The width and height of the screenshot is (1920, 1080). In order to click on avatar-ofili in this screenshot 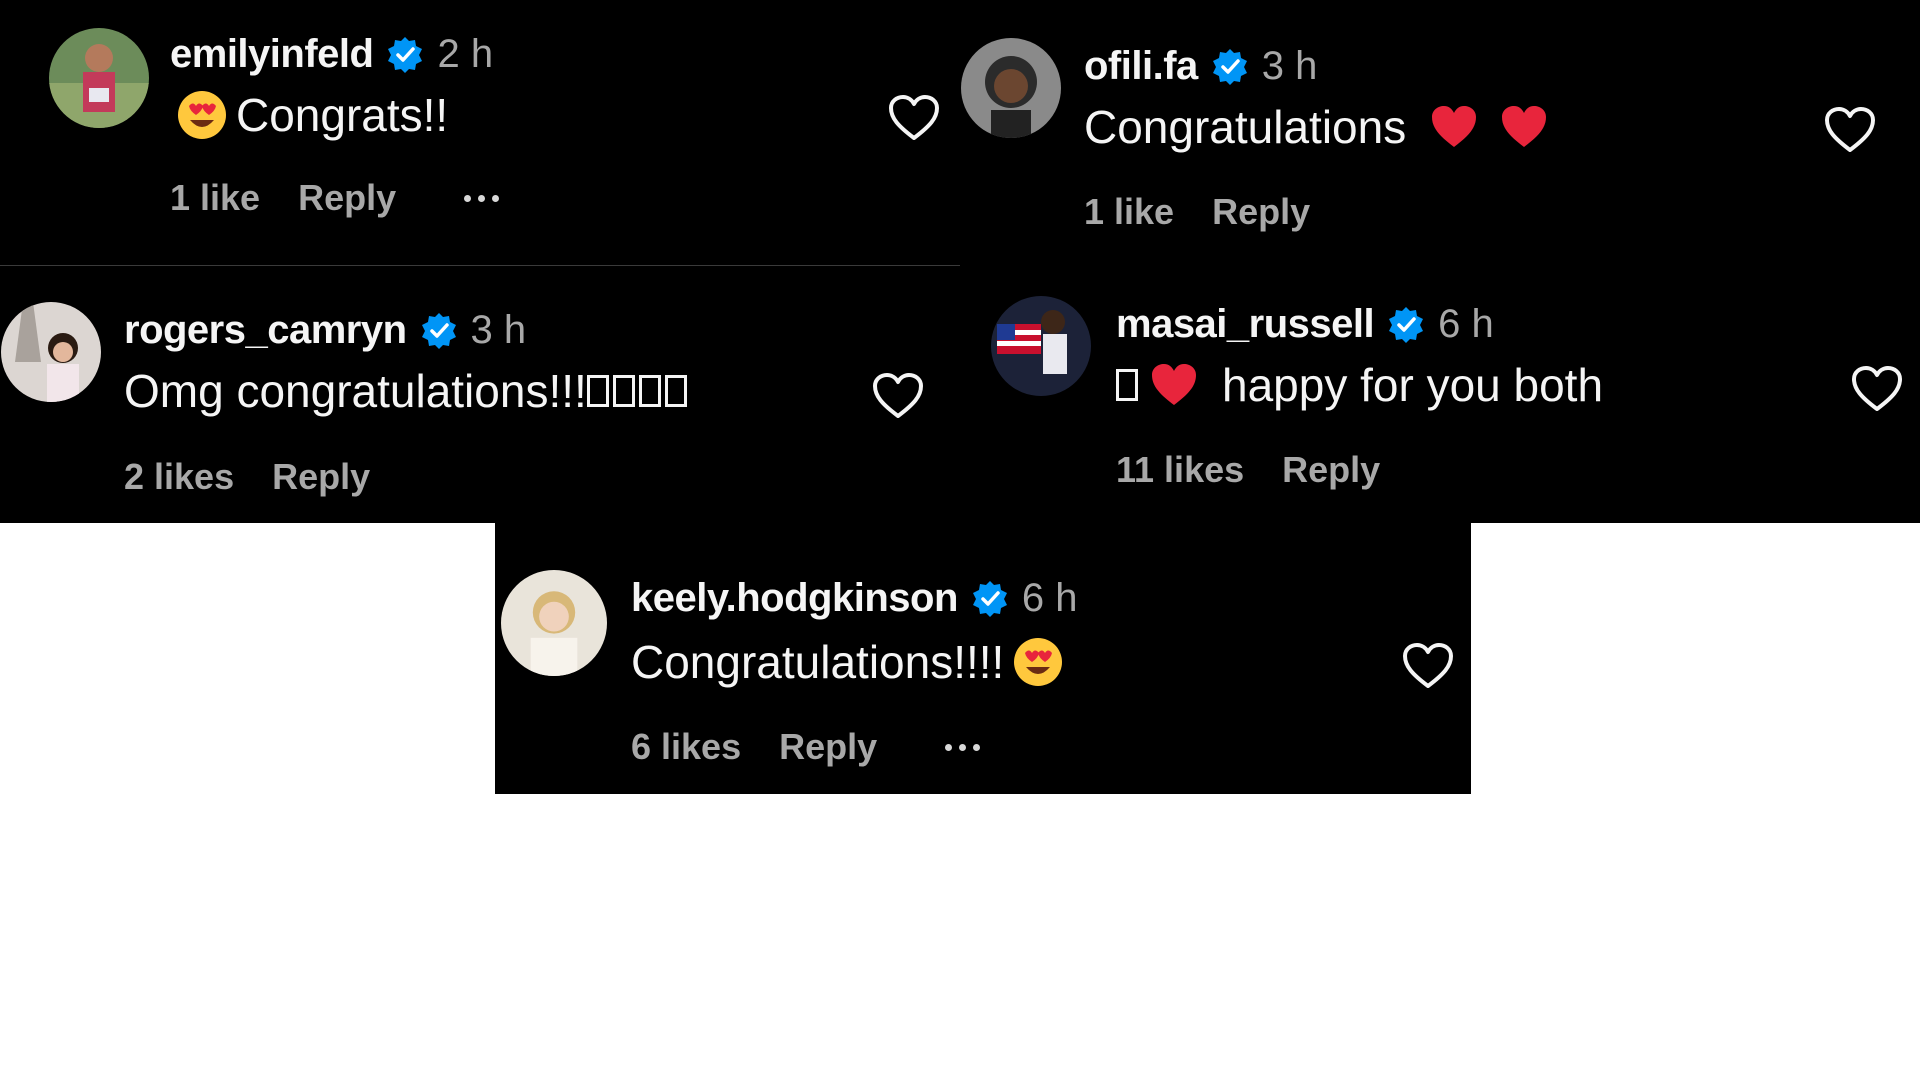, I will do `click(1011, 88)`.